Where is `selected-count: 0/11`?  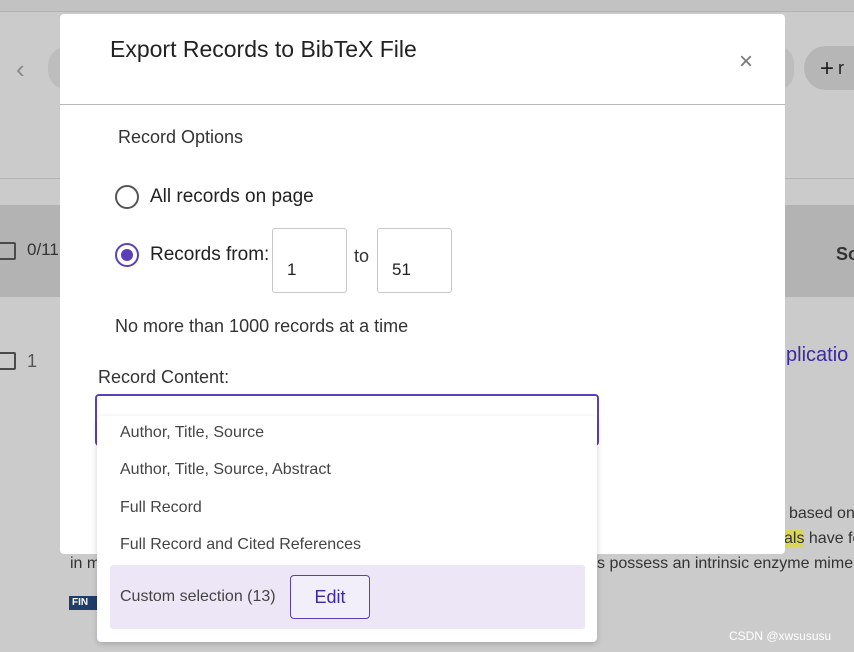
selected-count: 0/11 is located at coordinates (43, 249).